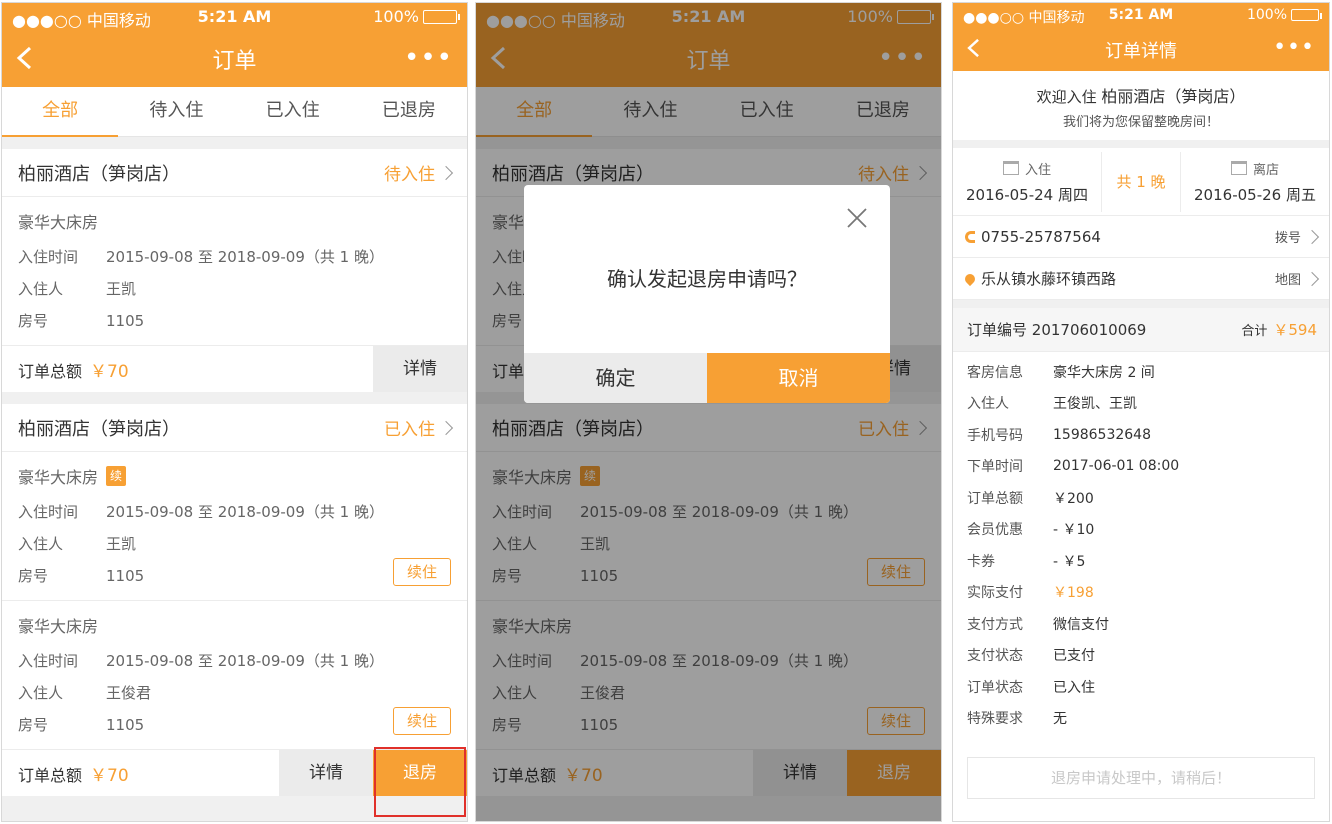 This screenshot has height=824, width=1332. What do you see at coordinates (1061, 372) in the screenshot?
I see `detail-row: 客房信息 豪华大床房 2 间` at bounding box center [1061, 372].